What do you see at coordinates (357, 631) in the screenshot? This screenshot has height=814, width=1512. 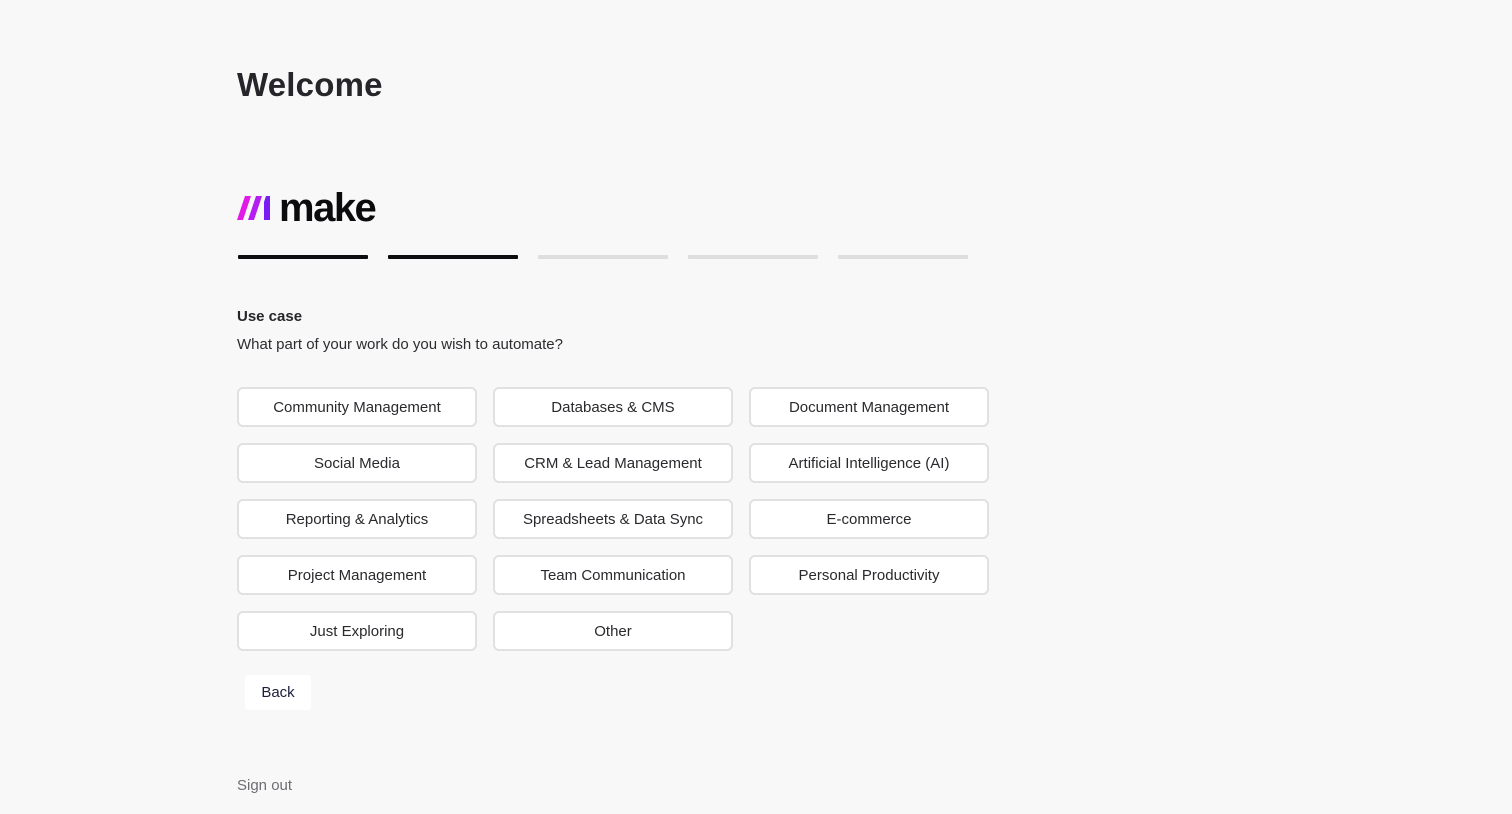 I see `use-case-option: Just Exploring` at bounding box center [357, 631].